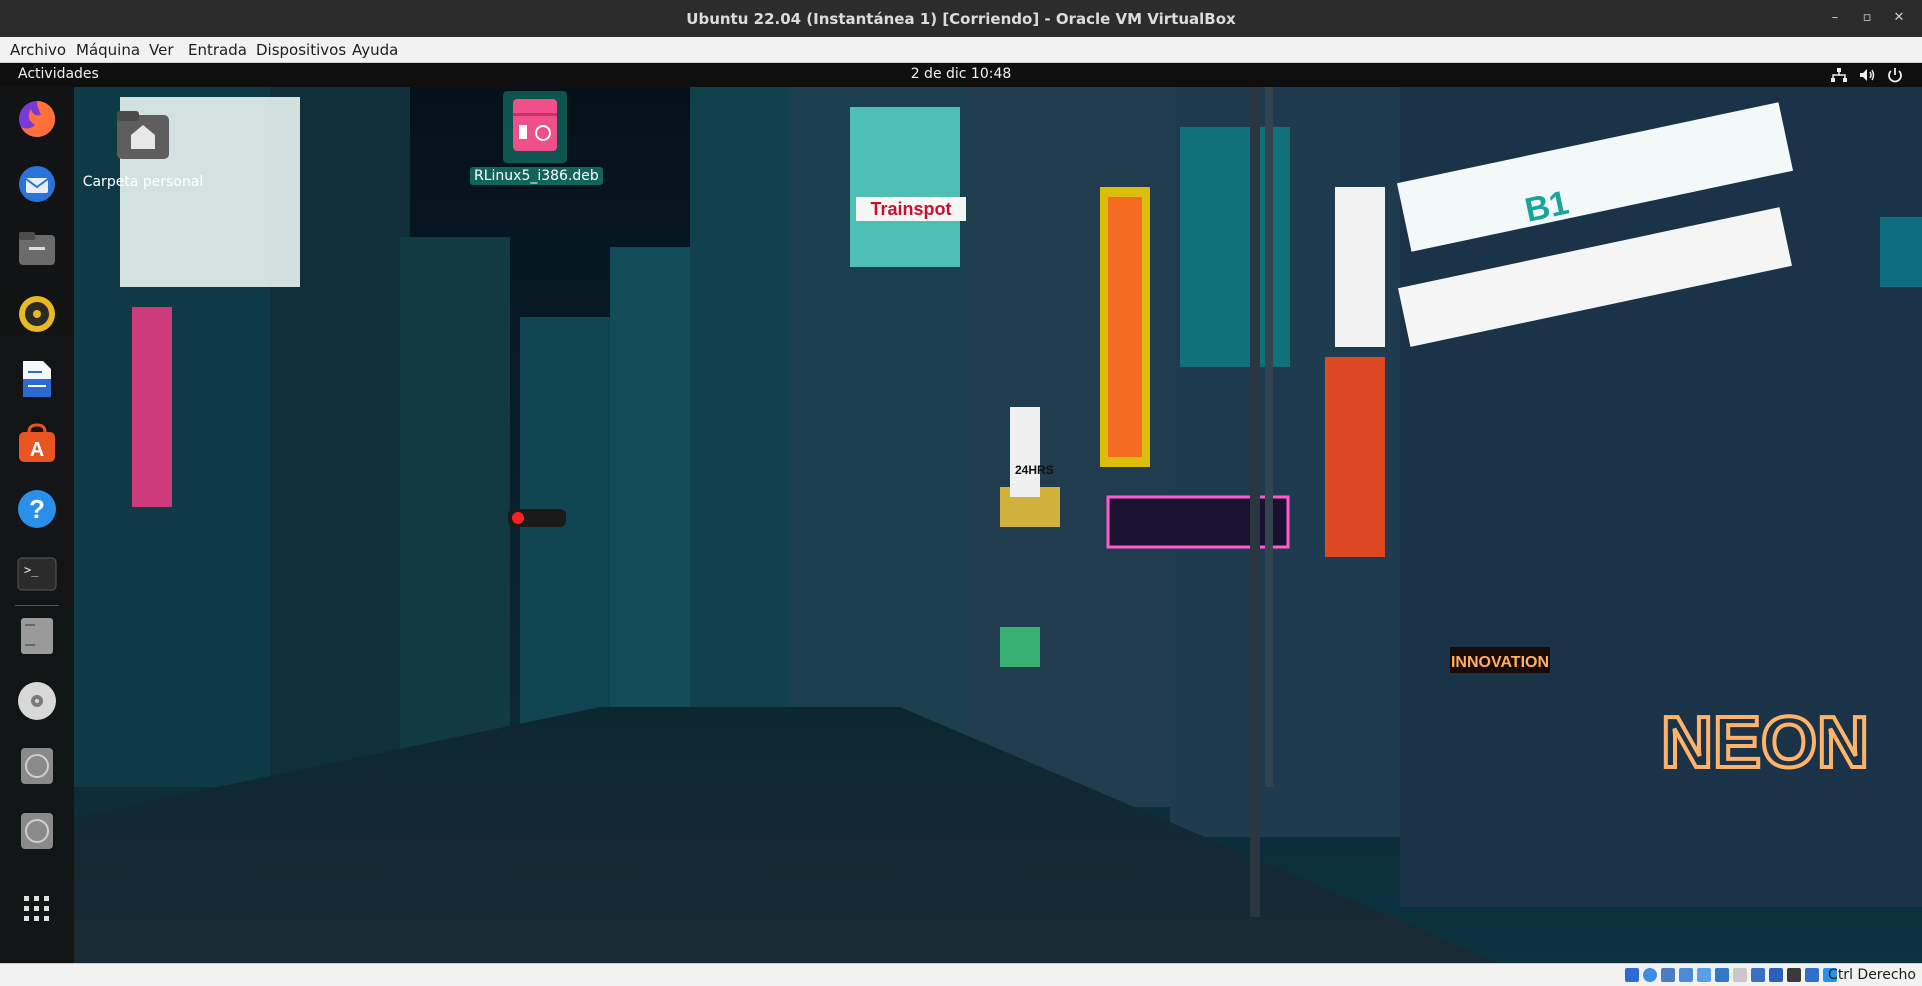  I want to click on menu-ver: Ver, so click(161, 50).